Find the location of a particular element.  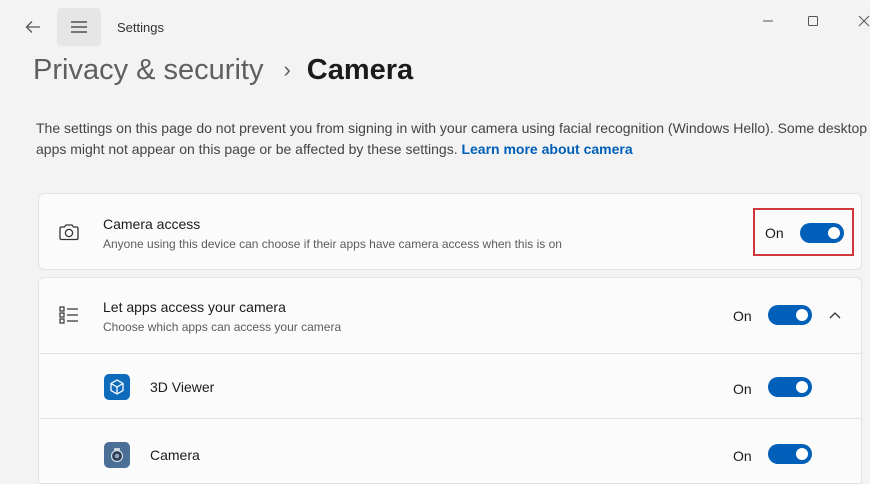

app-row: 3D Viewer On is located at coordinates (450, 386).